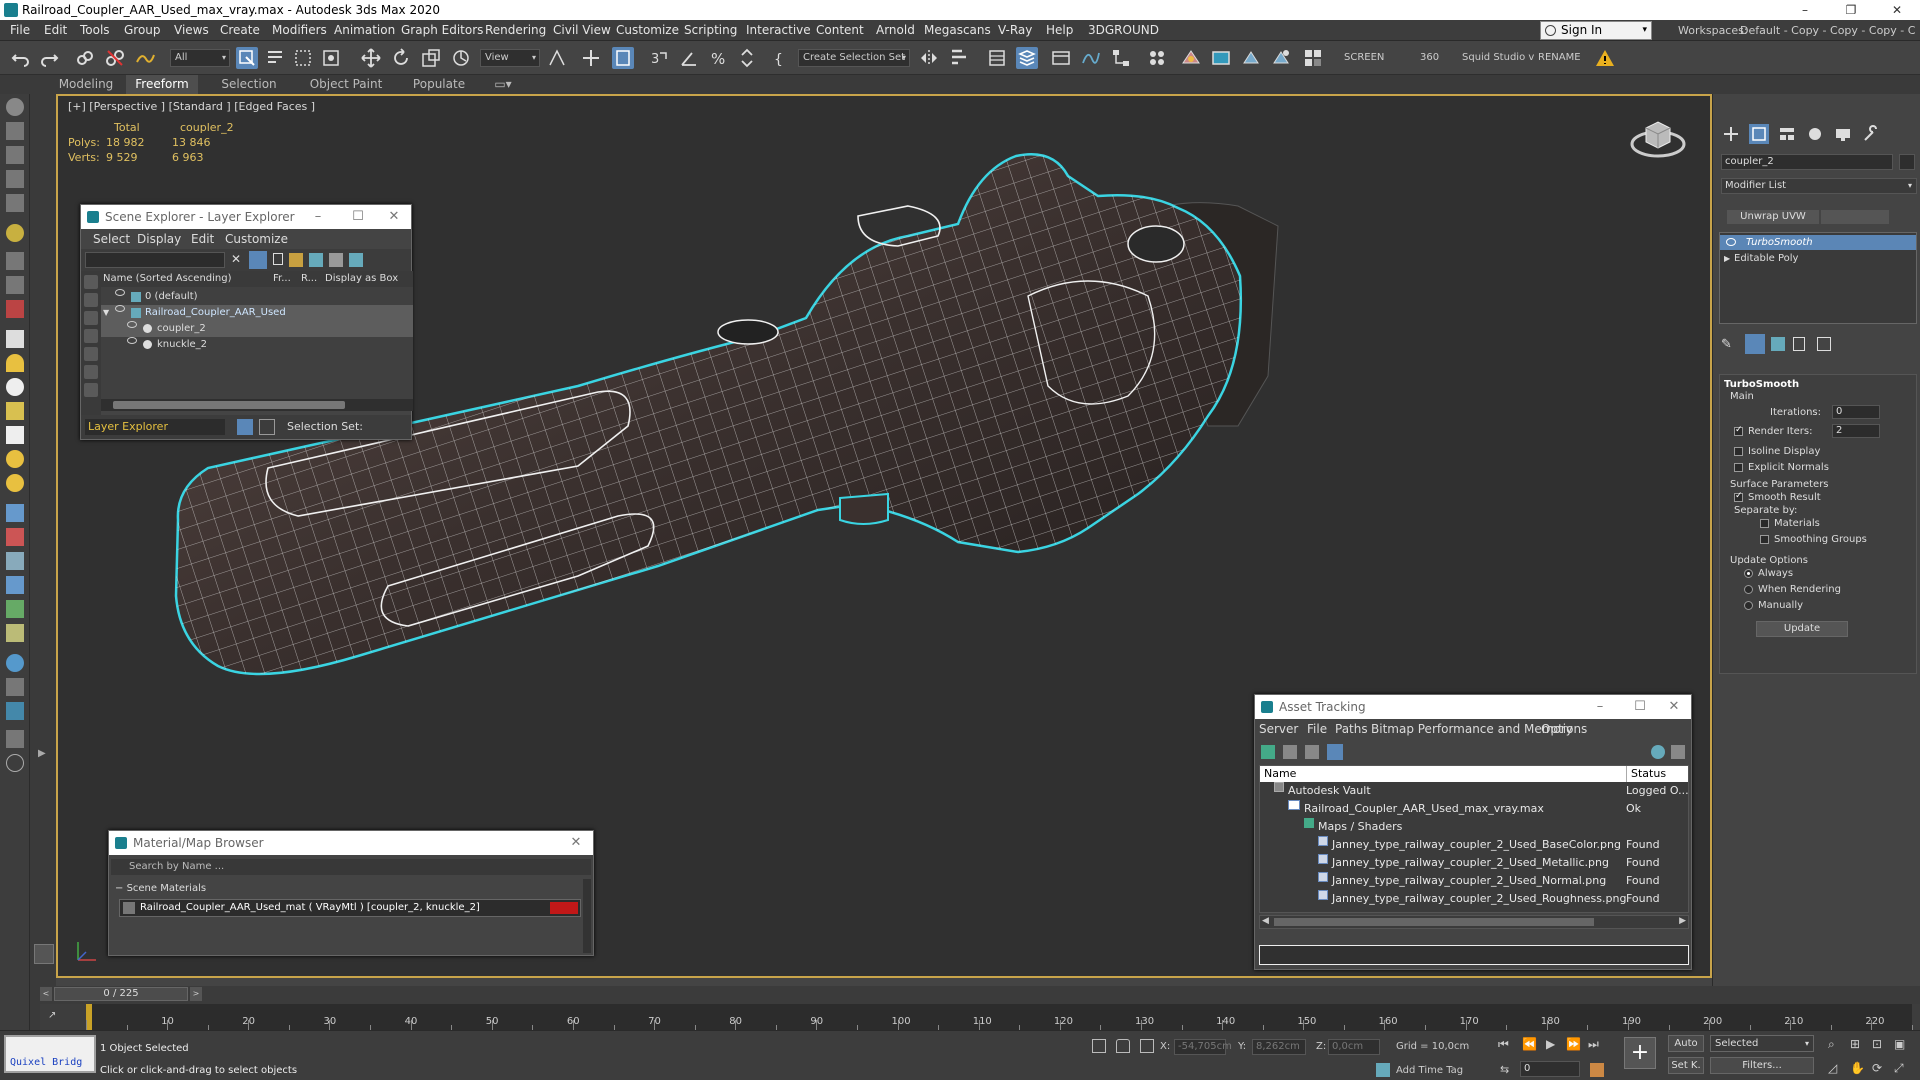 The height and width of the screenshot is (1080, 1920). Describe the element at coordinates (167, 279) in the screenshot. I see `column-name: Name (Sorted Ascending)` at that location.